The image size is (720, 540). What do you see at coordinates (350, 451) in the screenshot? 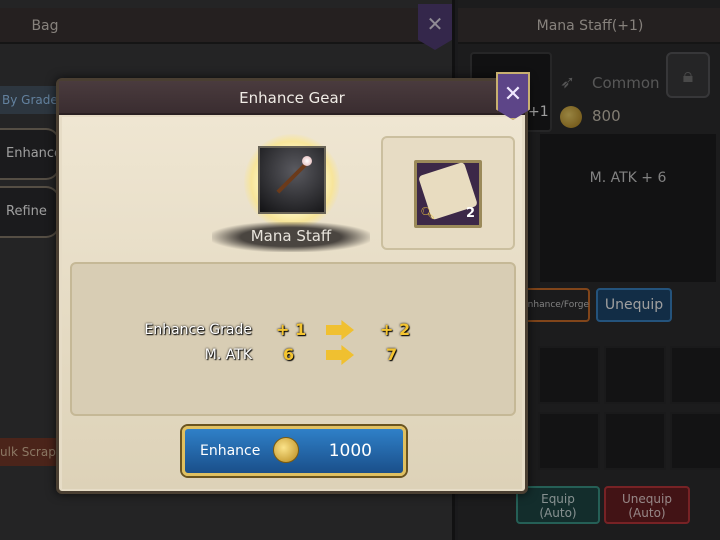
I see `enhance-cost: 1000` at bounding box center [350, 451].